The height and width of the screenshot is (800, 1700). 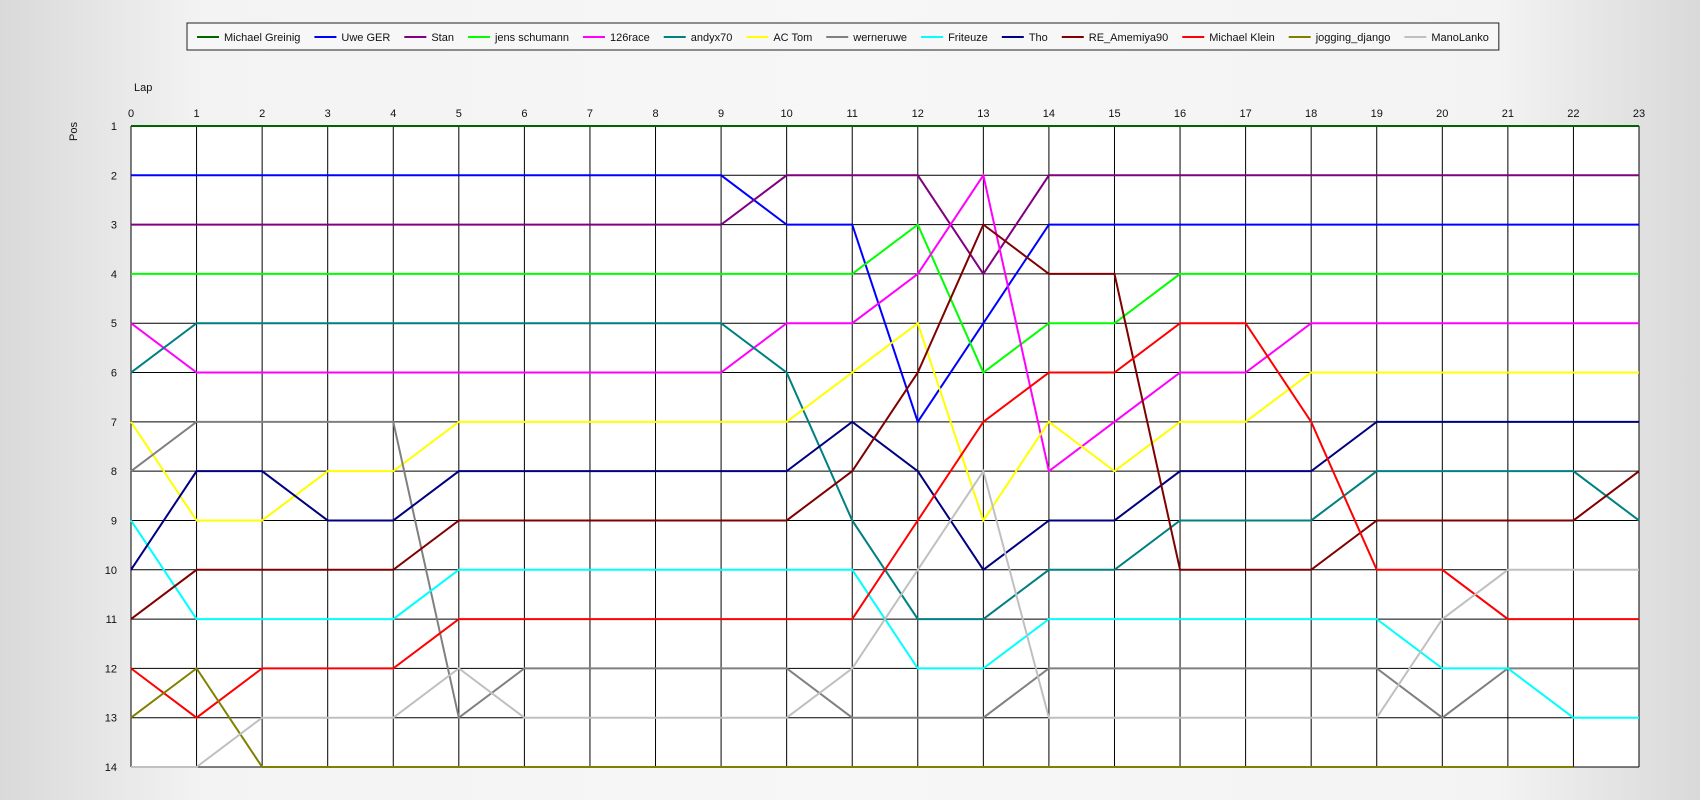 What do you see at coordinates (1128, 38) in the screenshot?
I see `legend-label: RE_Amemiya90` at bounding box center [1128, 38].